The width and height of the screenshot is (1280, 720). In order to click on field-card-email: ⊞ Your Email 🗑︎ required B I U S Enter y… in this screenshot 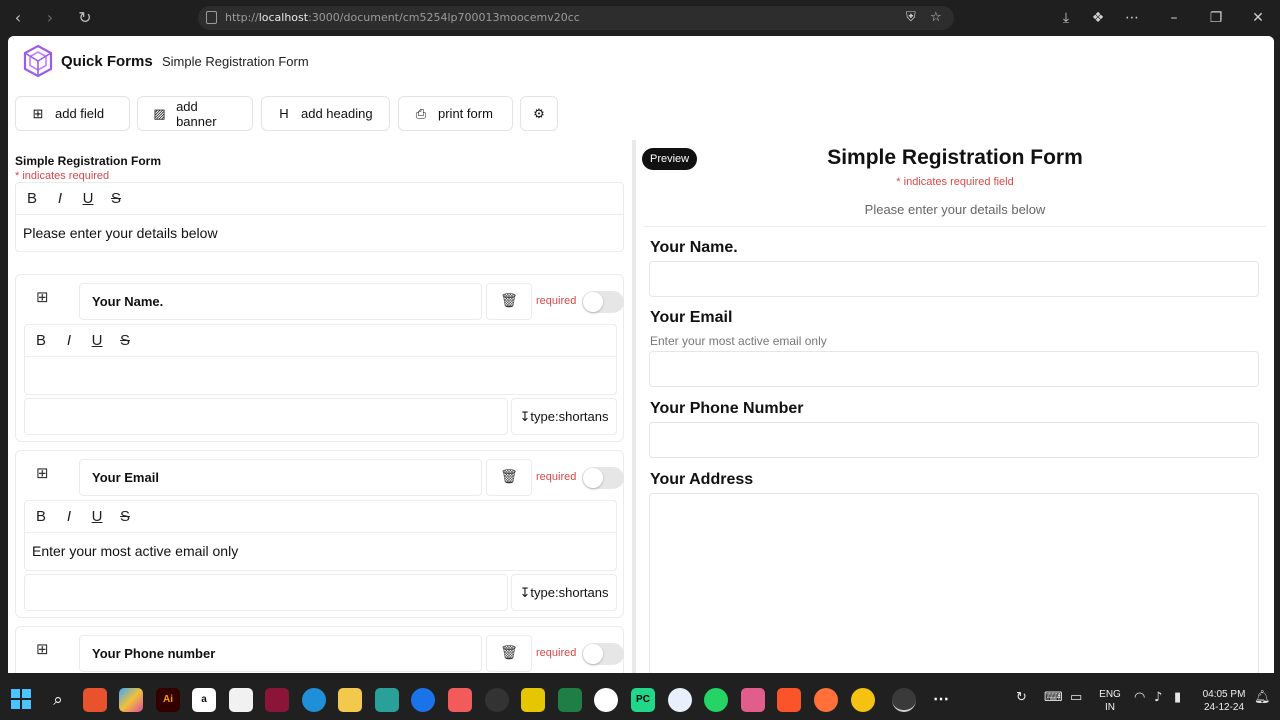, I will do `click(319, 534)`.